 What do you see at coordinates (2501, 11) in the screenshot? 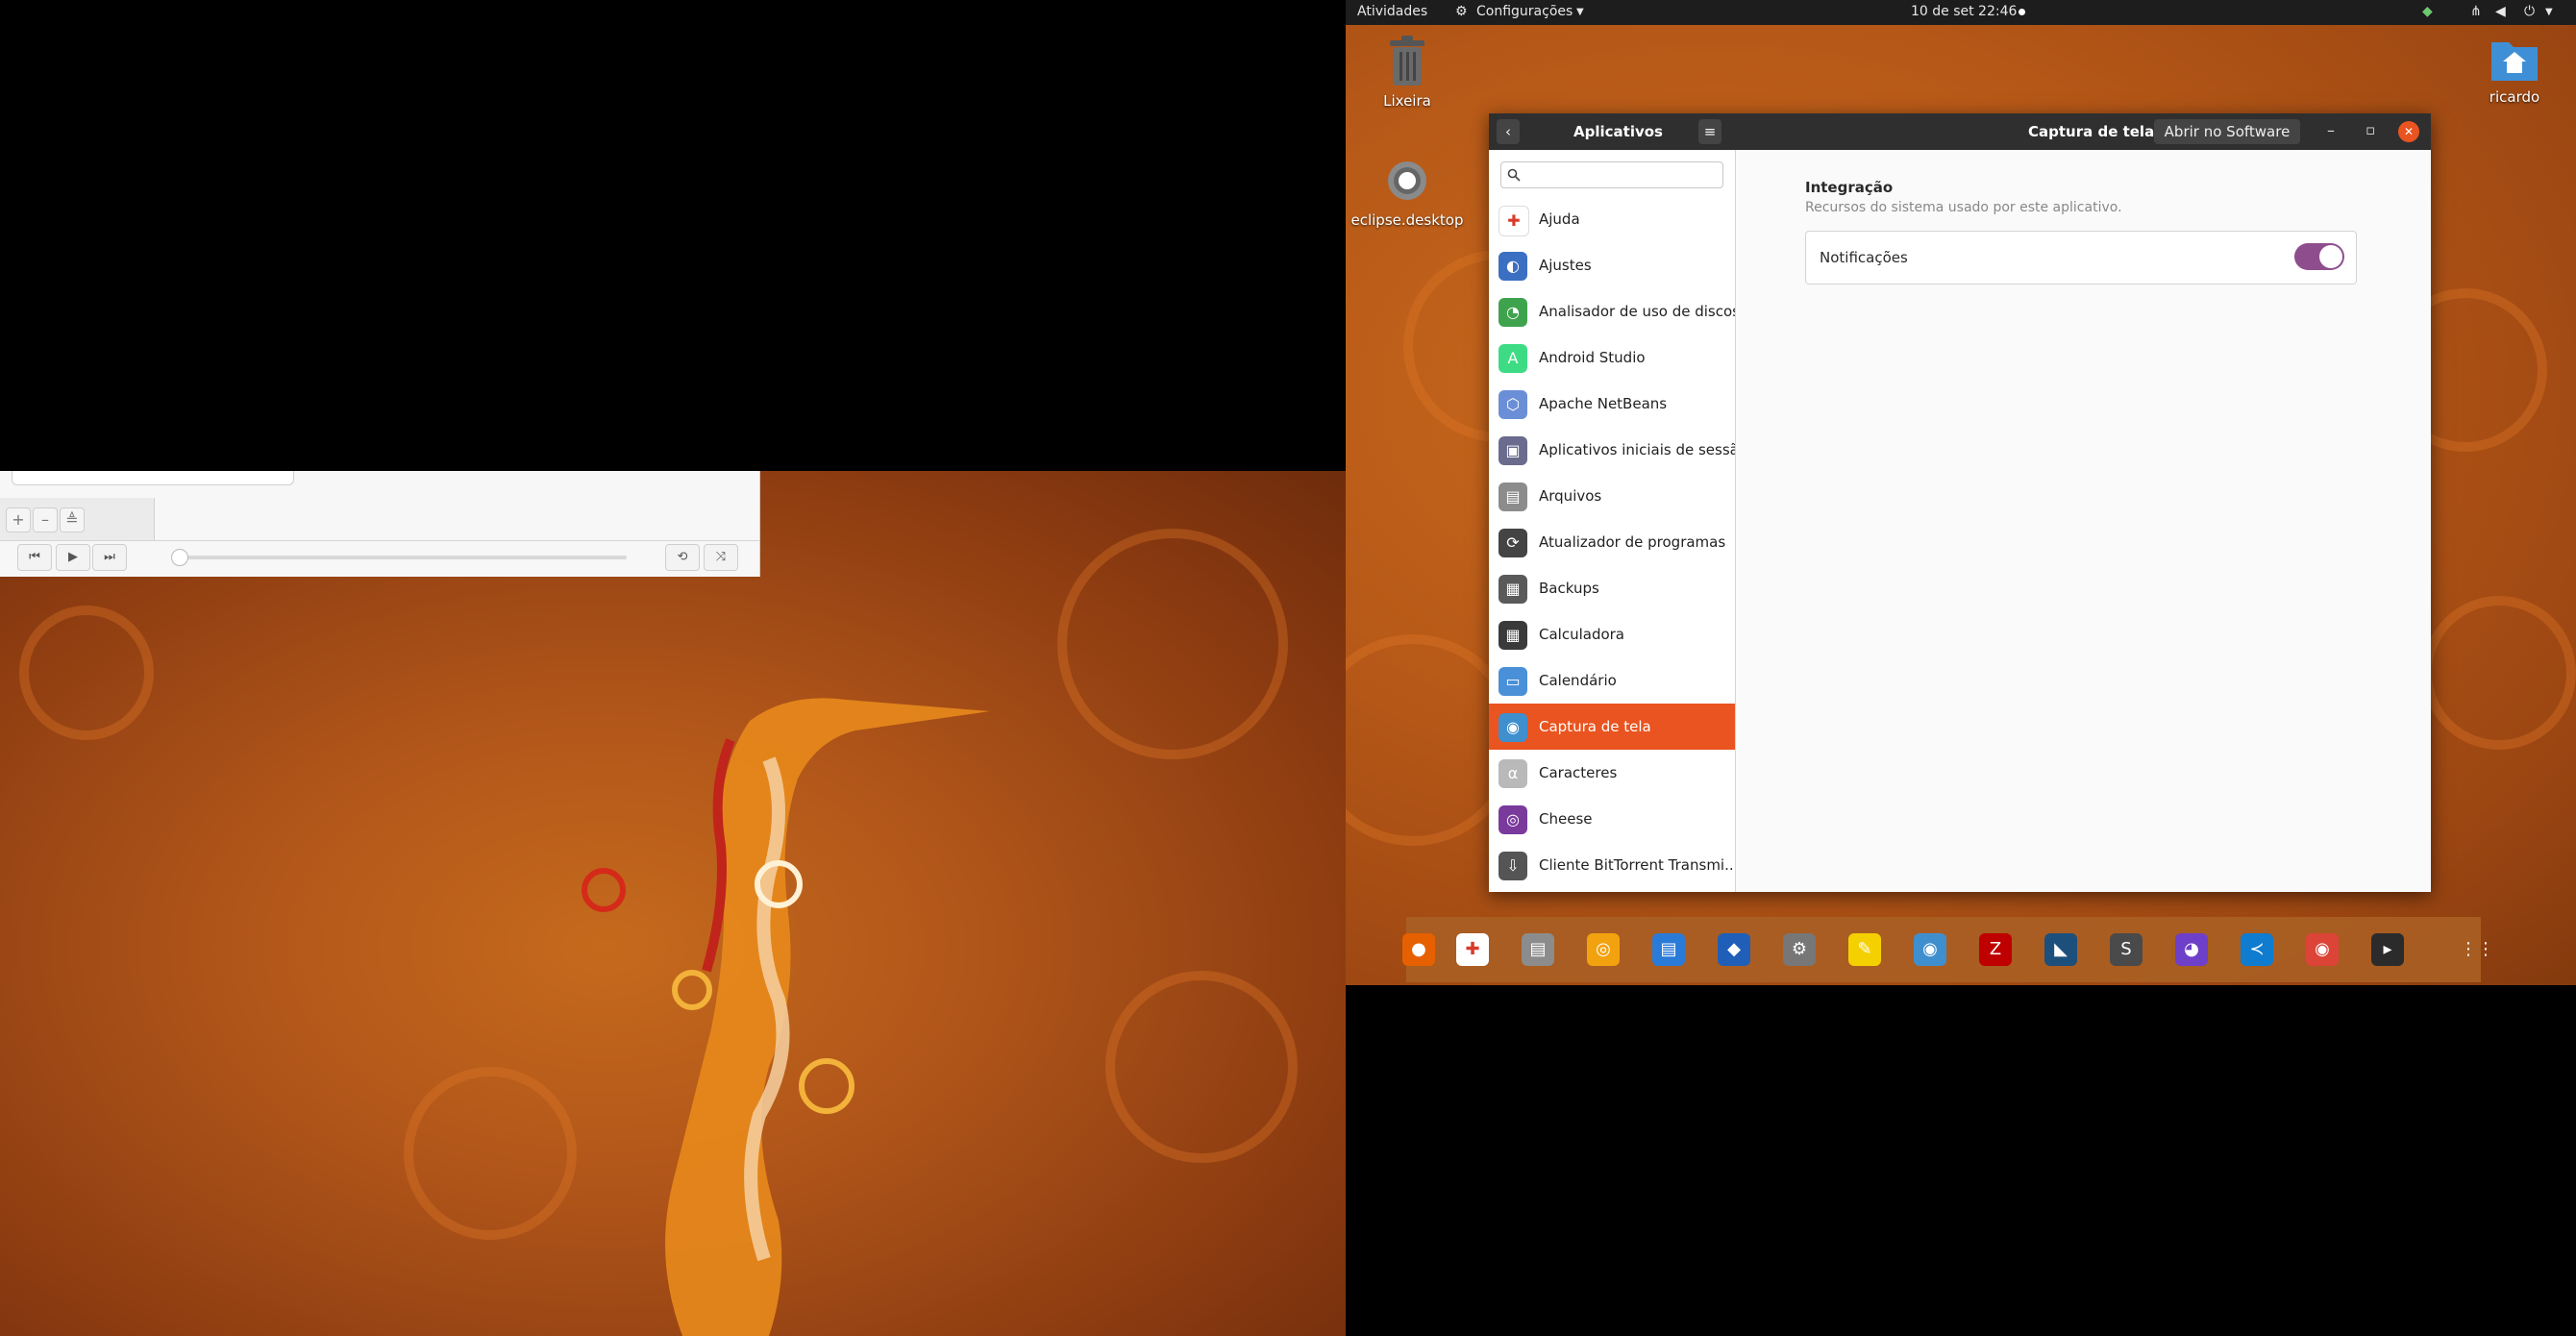
I see `volume-icon: ◀` at bounding box center [2501, 11].